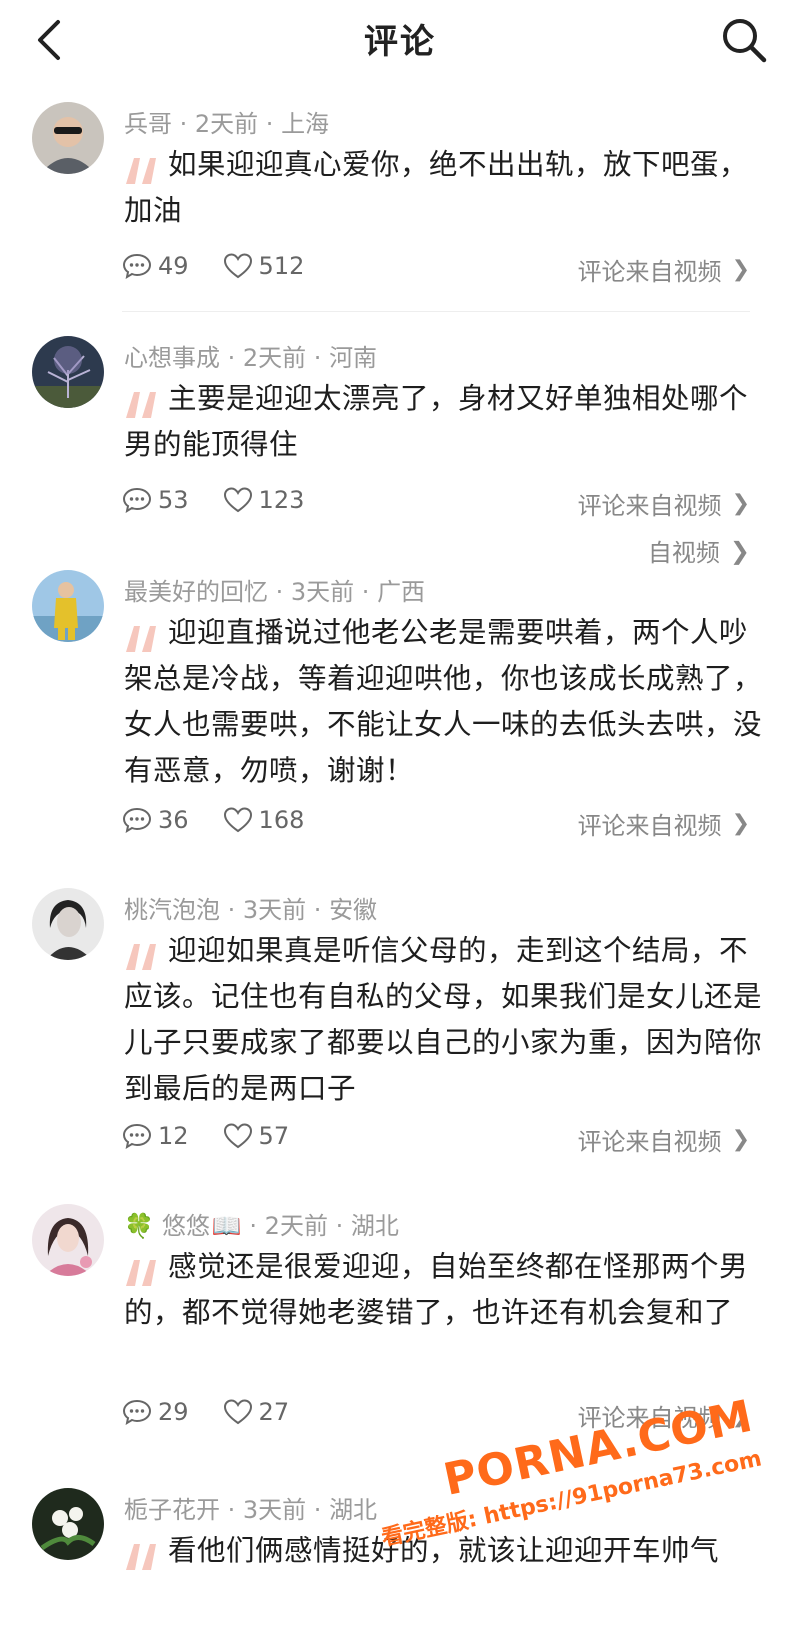  I want to click on reply-button: 36, so click(155, 820).